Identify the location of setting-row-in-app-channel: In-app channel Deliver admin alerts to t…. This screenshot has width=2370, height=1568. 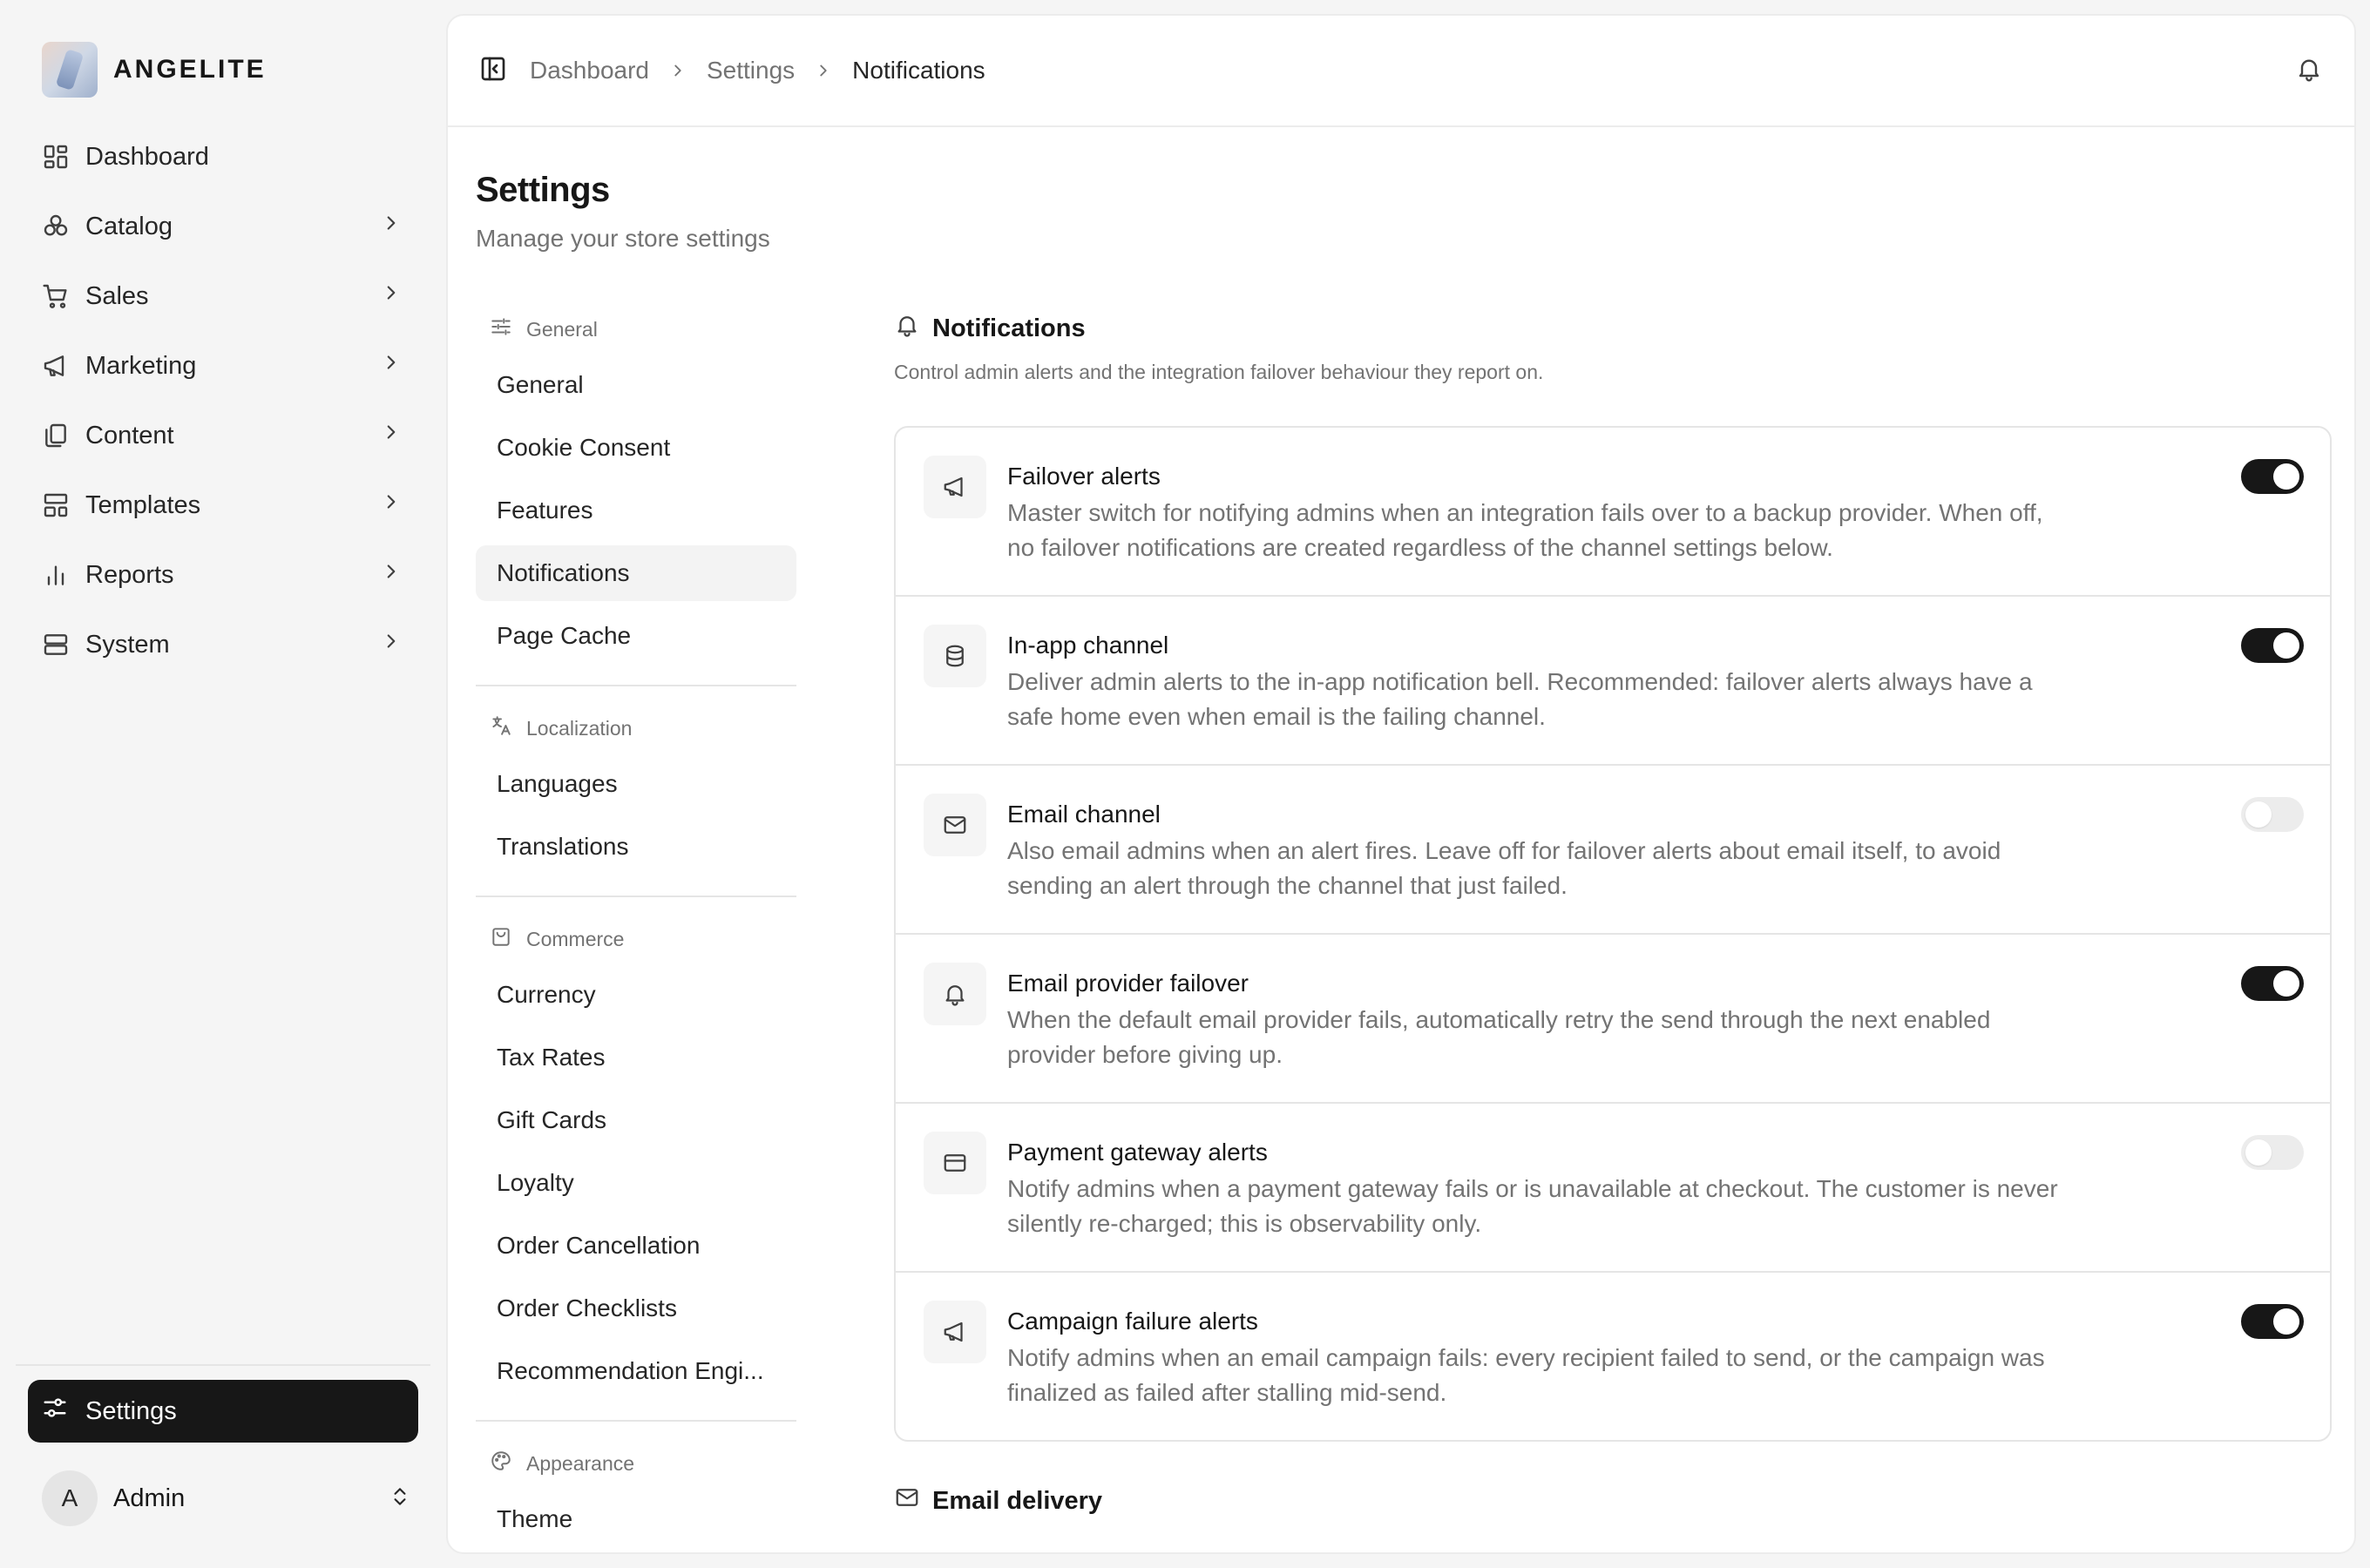
(1613, 679).